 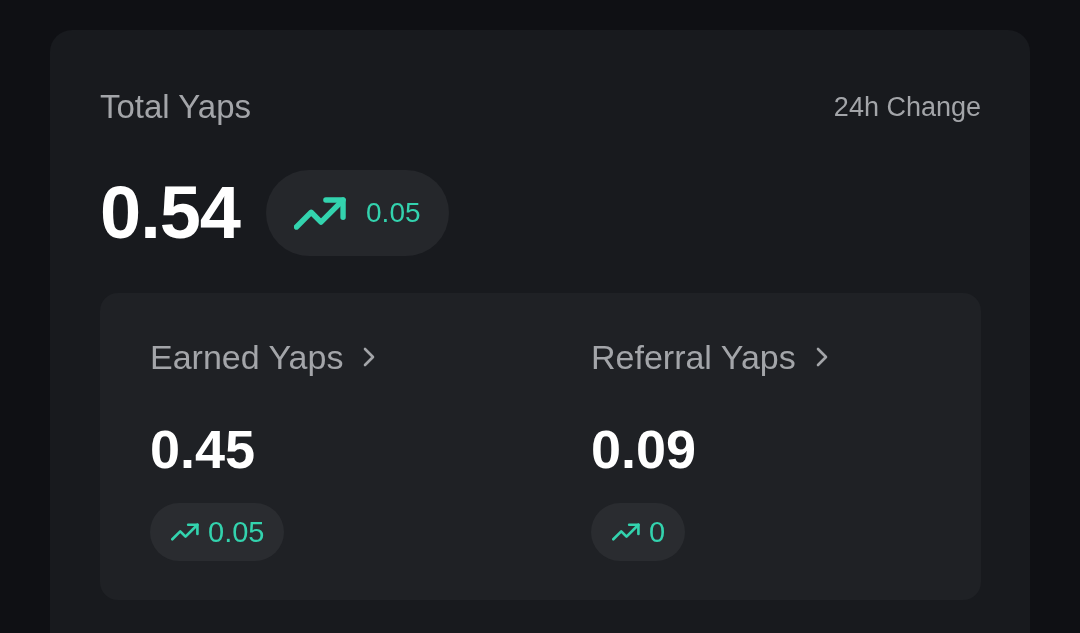 What do you see at coordinates (263, 357) in the screenshot?
I see `breakdown-link: Earned Yaps` at bounding box center [263, 357].